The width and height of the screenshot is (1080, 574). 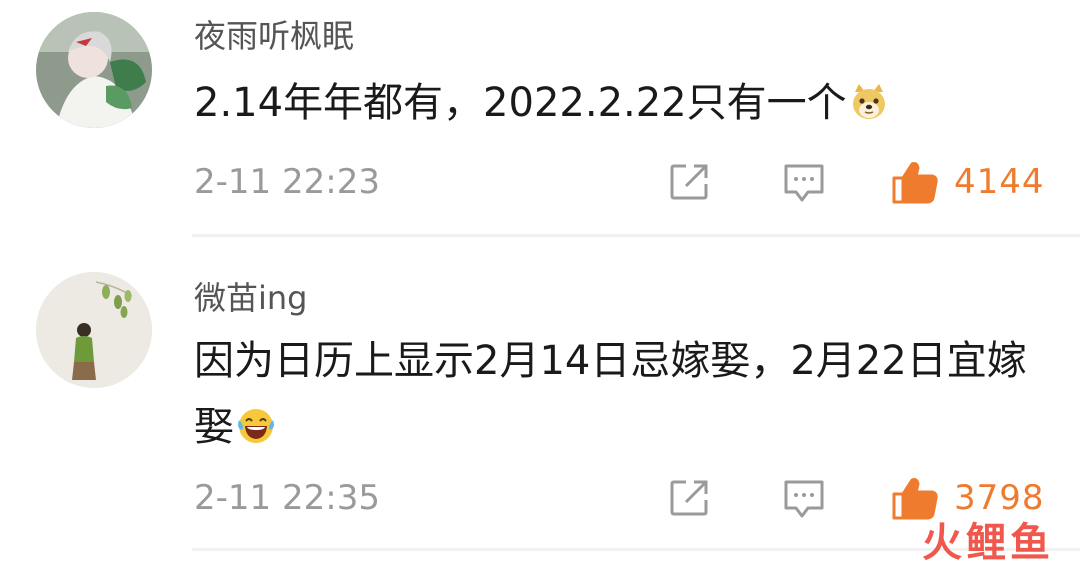 I want to click on timestamp: 2-11 22:35, so click(x=287, y=498).